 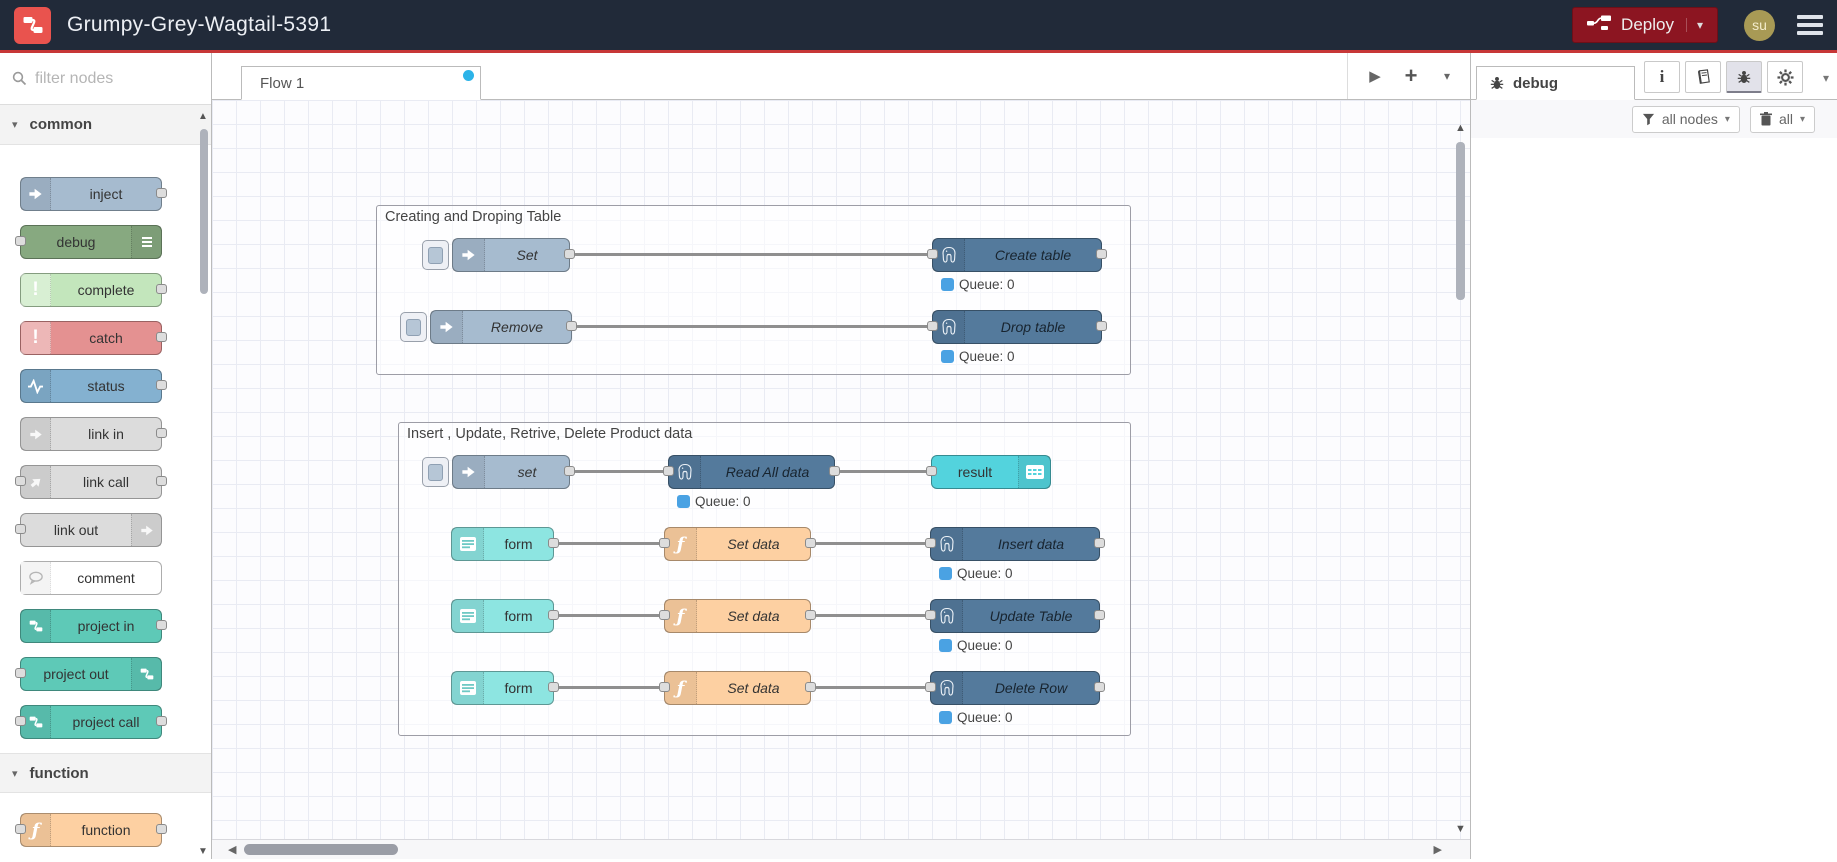 What do you see at coordinates (1375, 76) in the screenshot?
I see `next-tab-icon: ▶` at bounding box center [1375, 76].